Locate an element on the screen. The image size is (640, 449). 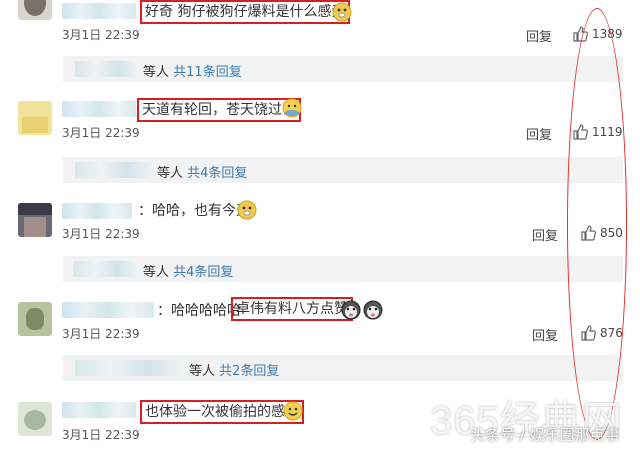
comment-text-highlighted: 好奇 狗仔被狗仔爆料是什么感受 is located at coordinates (245, 12).